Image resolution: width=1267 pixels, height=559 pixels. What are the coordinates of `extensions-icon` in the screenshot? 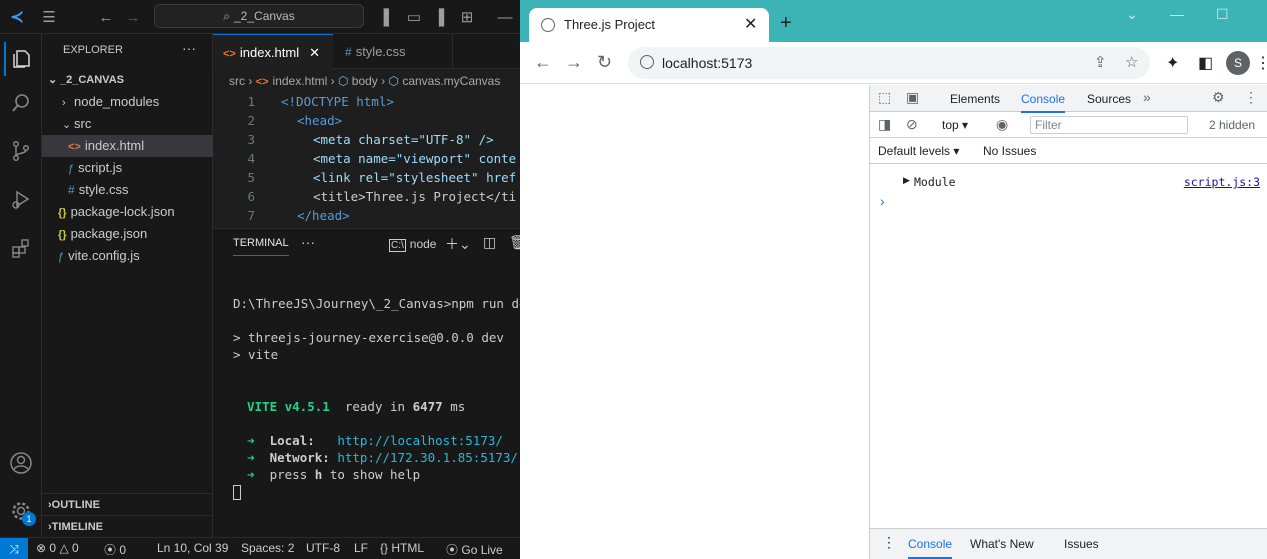 It's located at (21, 249).